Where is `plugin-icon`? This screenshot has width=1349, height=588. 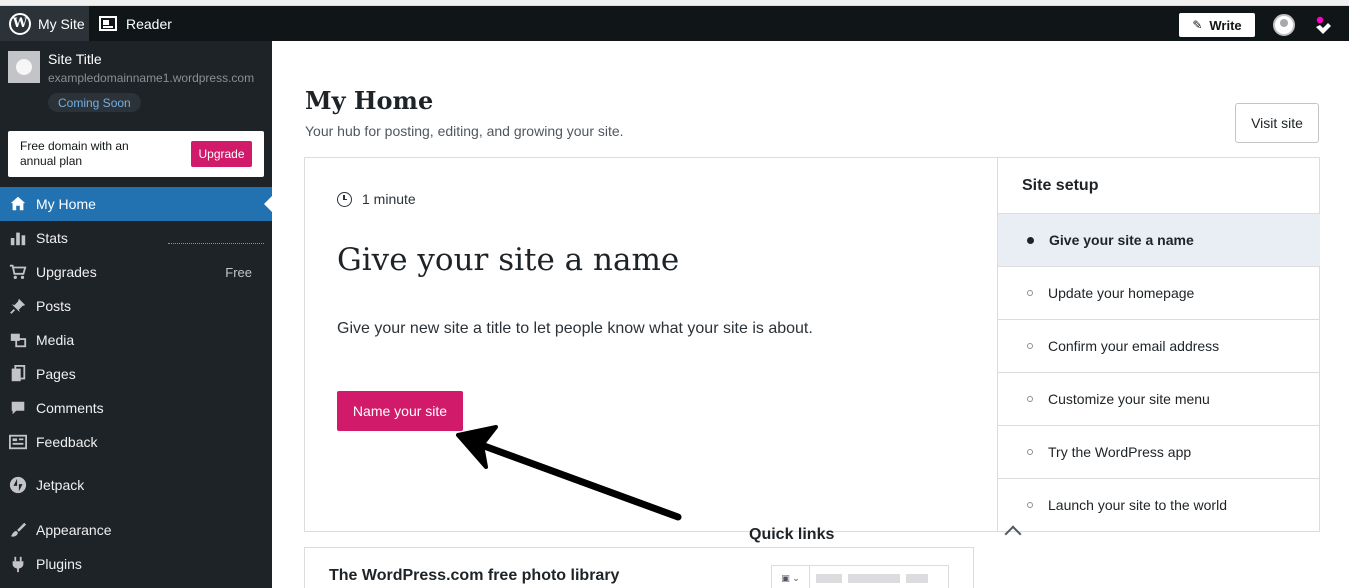 plugin-icon is located at coordinates (18, 564).